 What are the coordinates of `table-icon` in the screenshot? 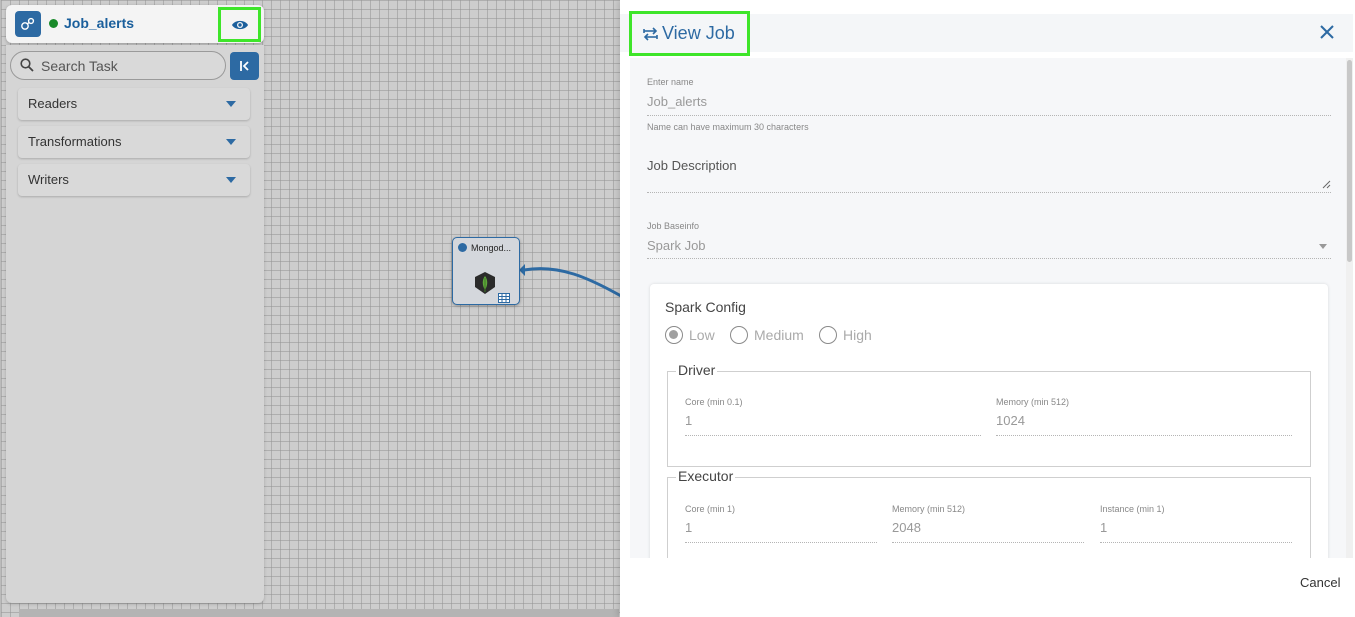 It's located at (504, 298).